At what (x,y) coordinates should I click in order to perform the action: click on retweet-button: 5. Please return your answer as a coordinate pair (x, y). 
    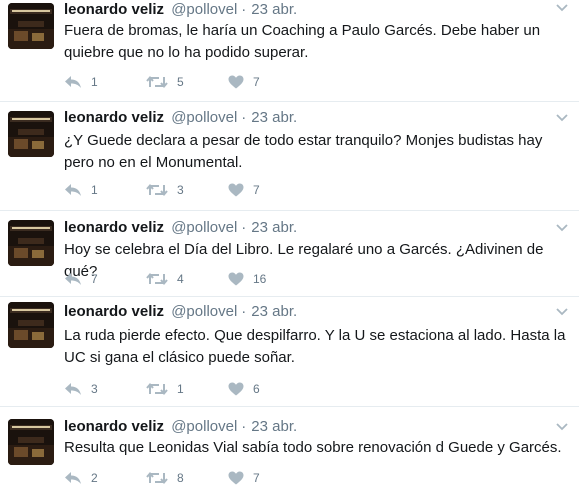
    Looking at the image, I should click on (165, 82).